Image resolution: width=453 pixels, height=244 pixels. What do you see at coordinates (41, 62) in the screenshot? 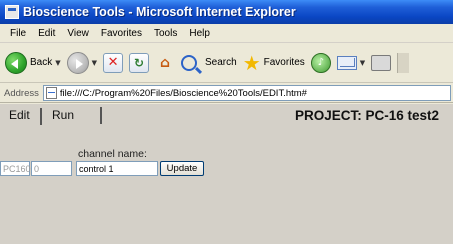
I see `back-label: Back` at bounding box center [41, 62].